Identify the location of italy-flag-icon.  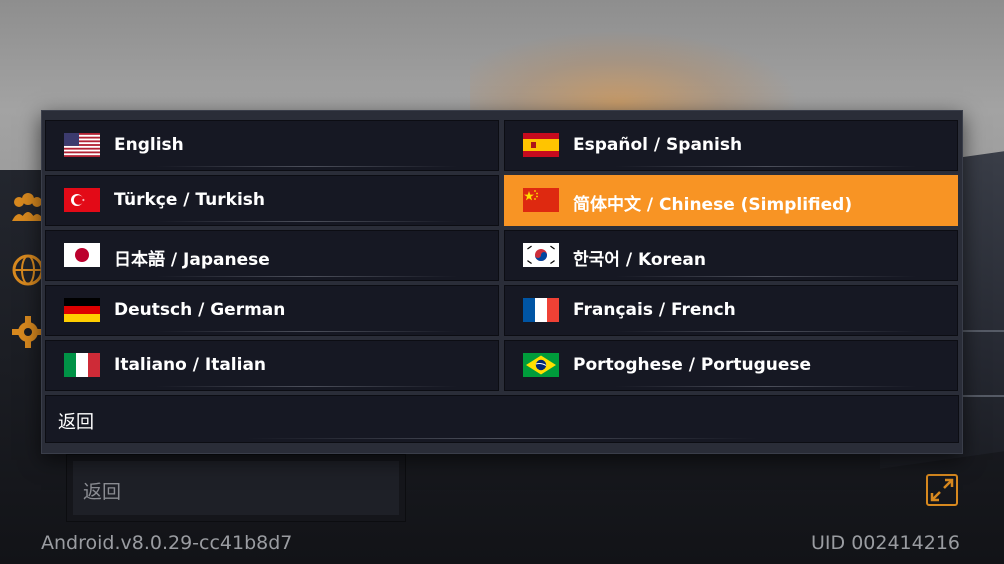
(82, 365).